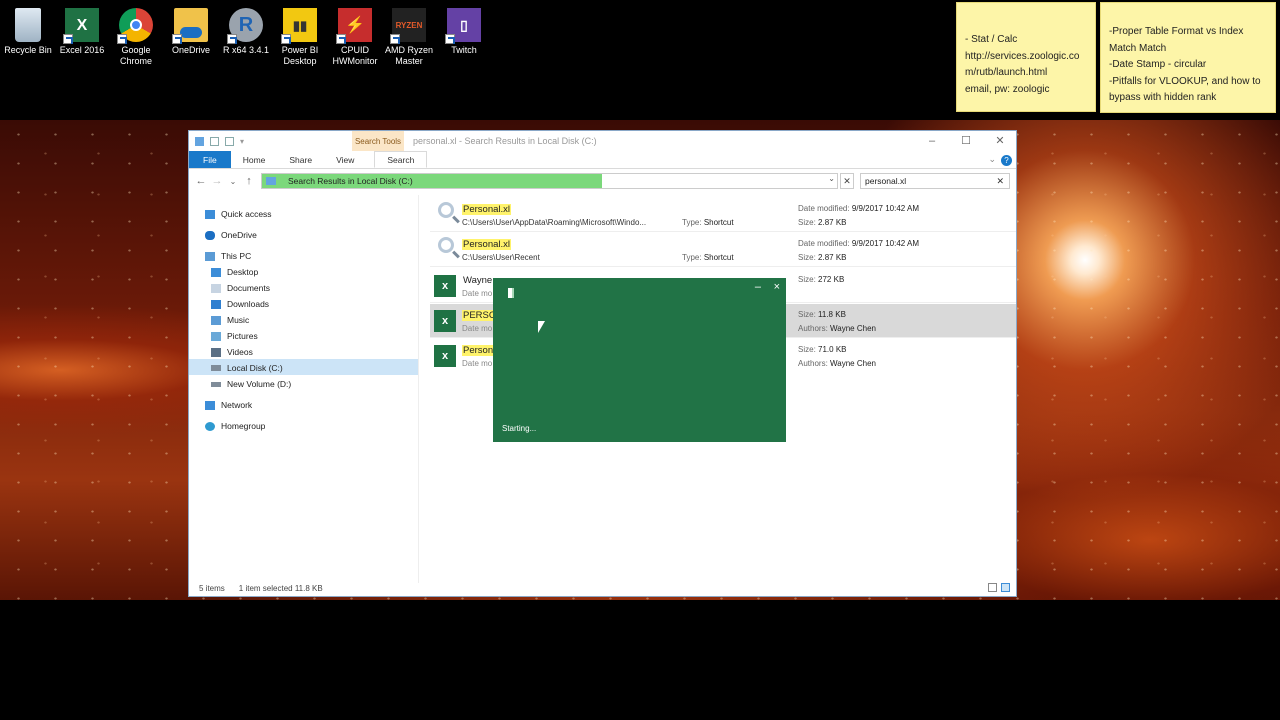  Describe the element at coordinates (345, 159) in the screenshot. I see `tab-view: View` at that location.